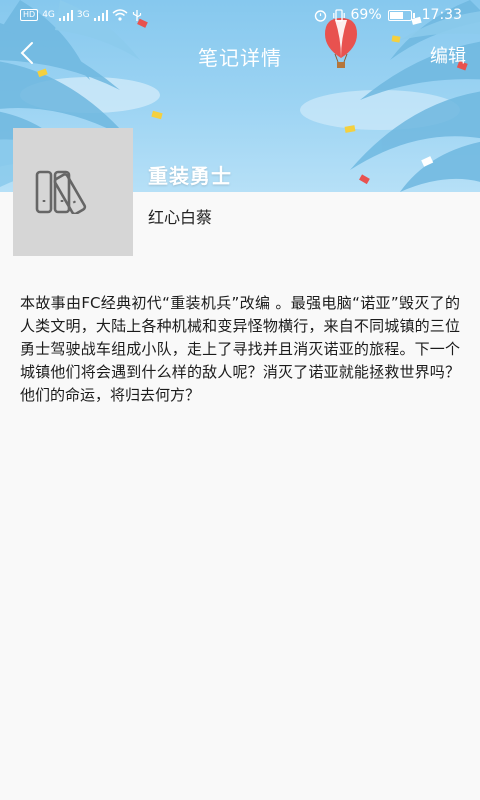 The height and width of the screenshot is (800, 480). Describe the element at coordinates (448, 55) in the screenshot. I see `edit-button: 编辑` at that location.